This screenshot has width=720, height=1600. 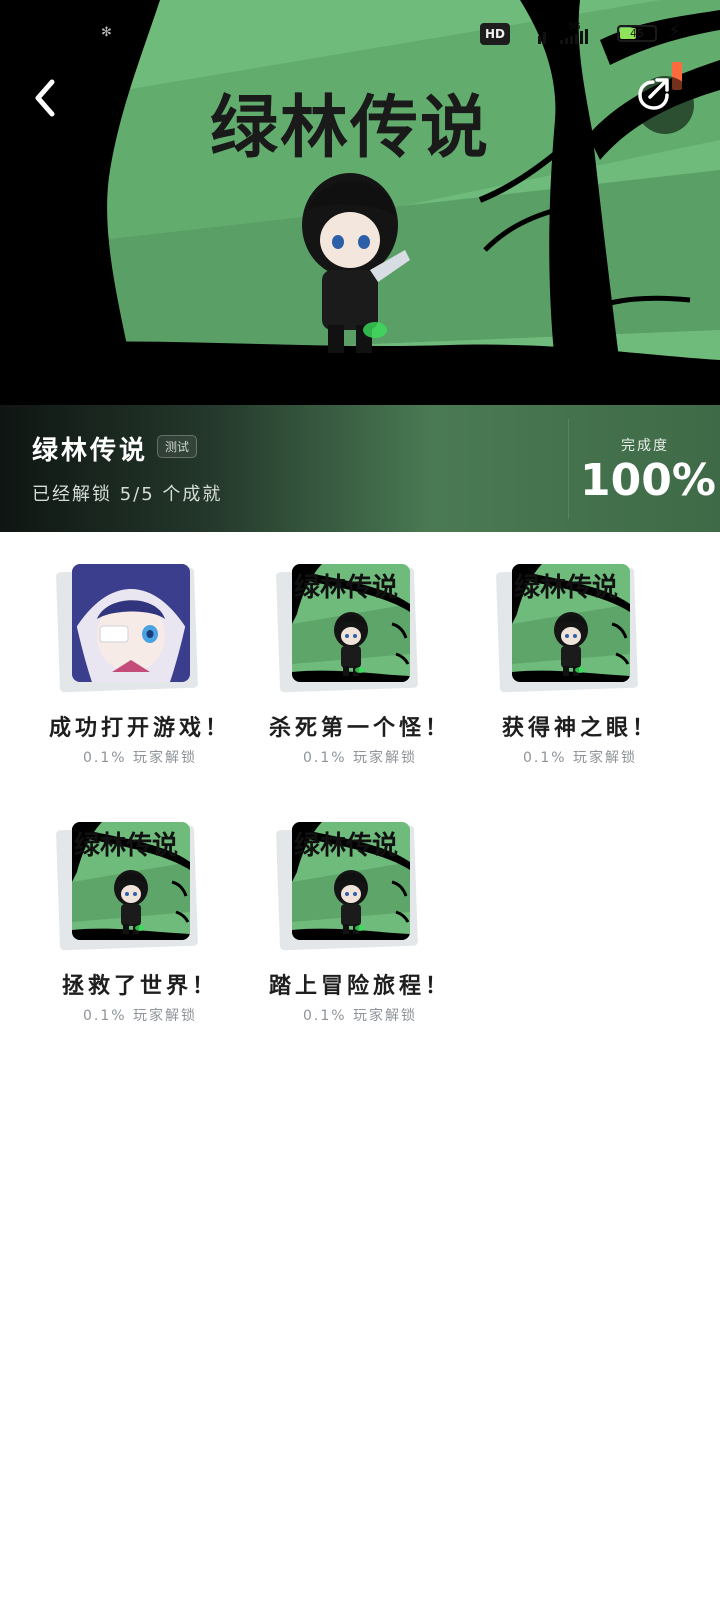 I want to click on achievement-image-anime-girl, so click(x=131, y=623).